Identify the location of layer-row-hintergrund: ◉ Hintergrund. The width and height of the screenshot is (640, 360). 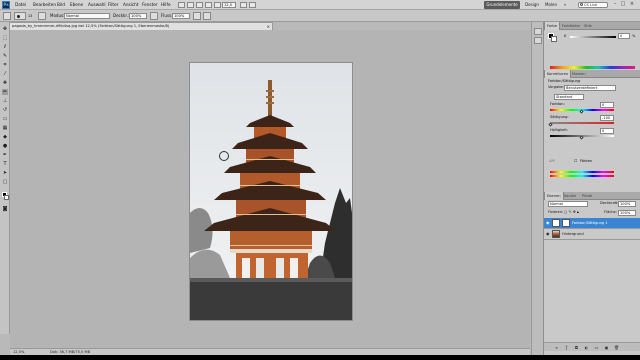
(592, 234).